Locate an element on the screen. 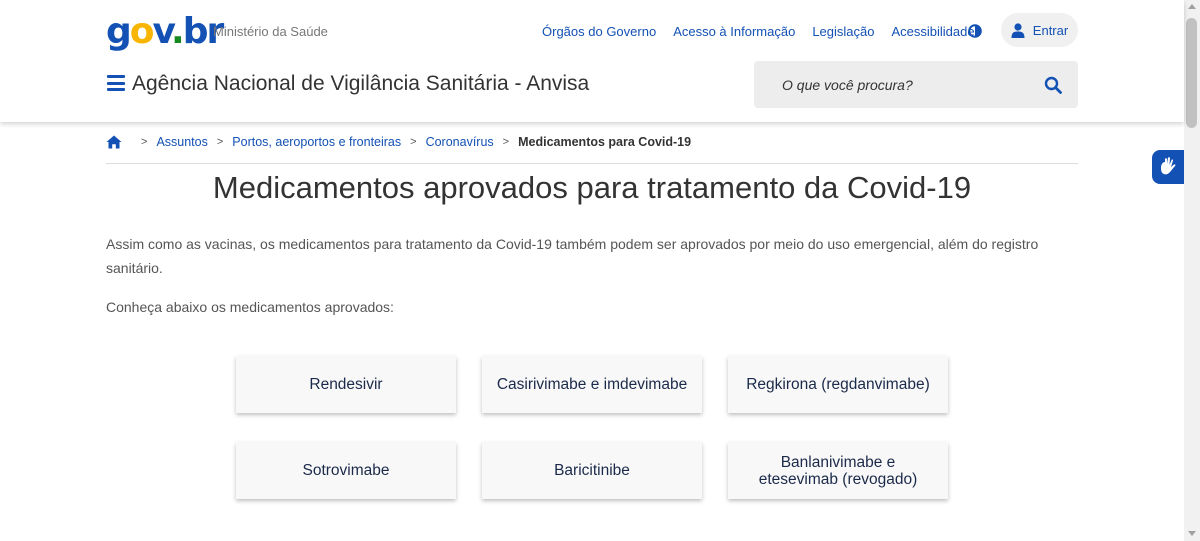 This screenshot has height=541, width=1200. contrast-icon is located at coordinates (975, 31).